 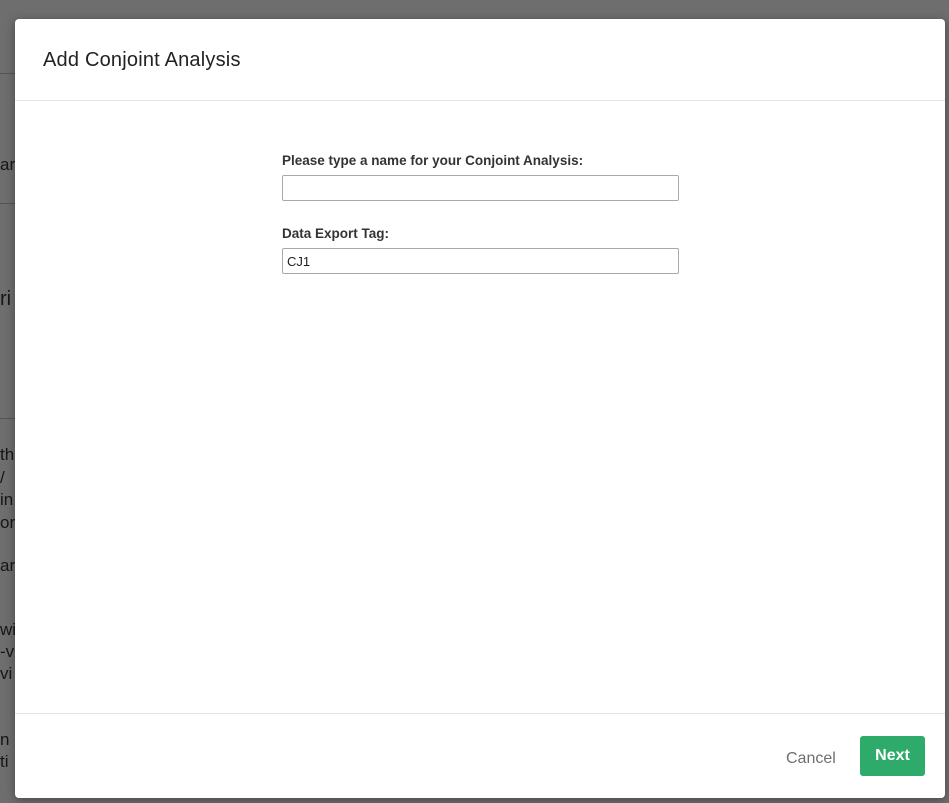 I want to click on next-button: Next, so click(x=892, y=756).